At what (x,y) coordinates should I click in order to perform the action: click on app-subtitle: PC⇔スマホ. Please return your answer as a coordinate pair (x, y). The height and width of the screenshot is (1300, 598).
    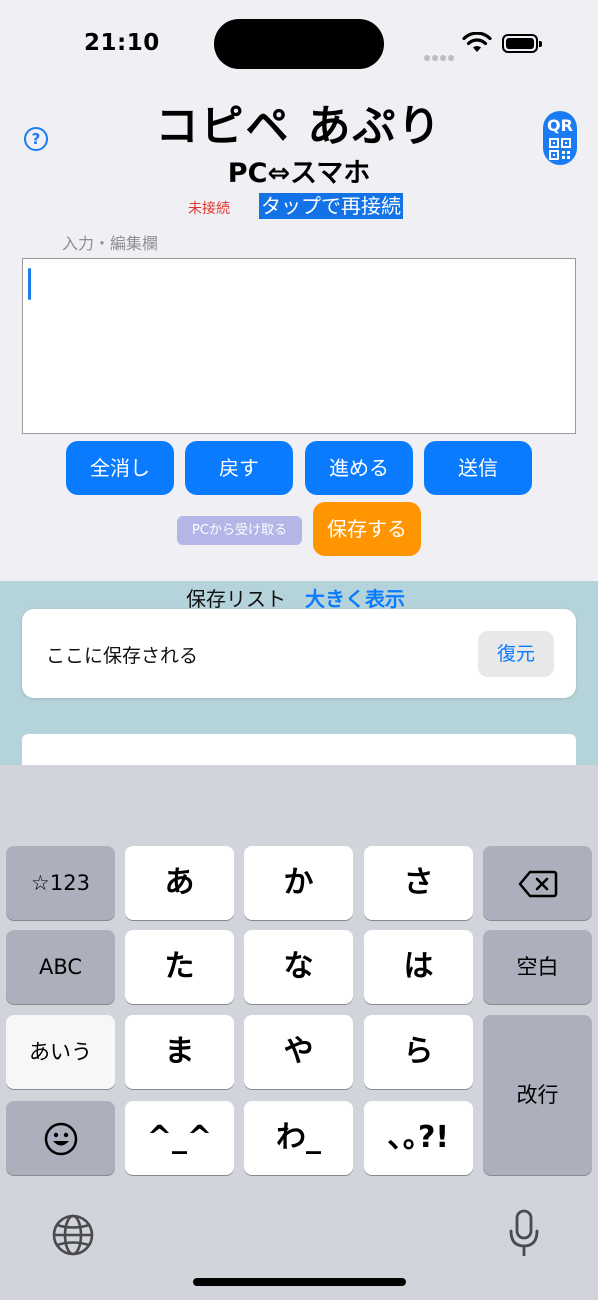
    Looking at the image, I should click on (299, 173).